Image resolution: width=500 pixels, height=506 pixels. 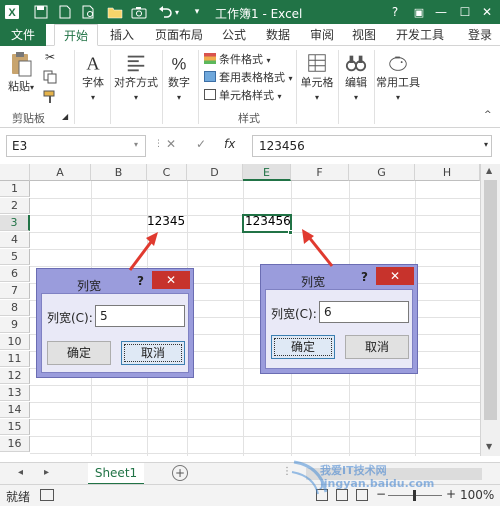 I want to click on customize-toolbar-icon: ▾, so click(x=197, y=12).